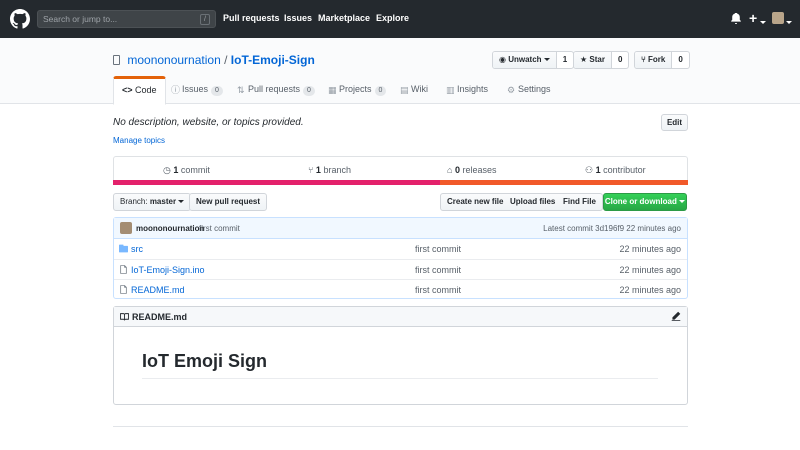 This screenshot has height=450, width=800. What do you see at coordinates (219, 228) in the screenshot?
I see `commit-message-link: first commit` at bounding box center [219, 228].